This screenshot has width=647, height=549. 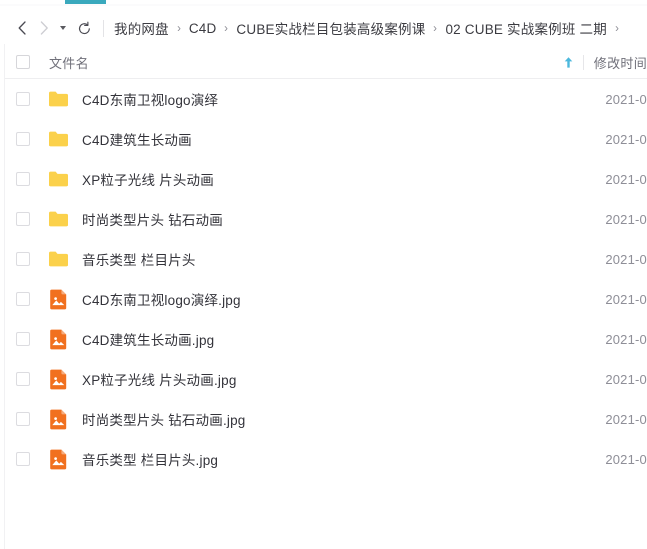 I want to click on breadcrumb-item-root: 我的网盘, so click(x=141, y=28).